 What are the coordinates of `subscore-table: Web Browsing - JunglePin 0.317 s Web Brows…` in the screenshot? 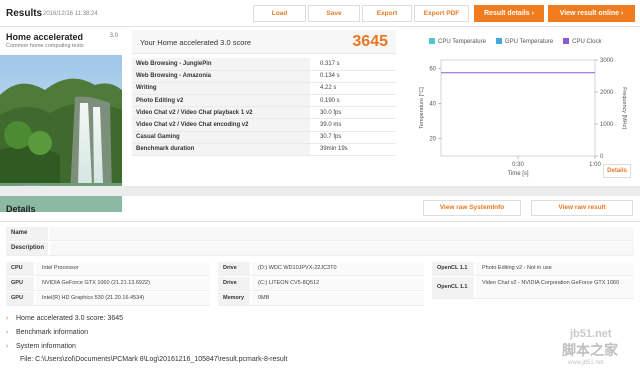 It's located at (264, 107).